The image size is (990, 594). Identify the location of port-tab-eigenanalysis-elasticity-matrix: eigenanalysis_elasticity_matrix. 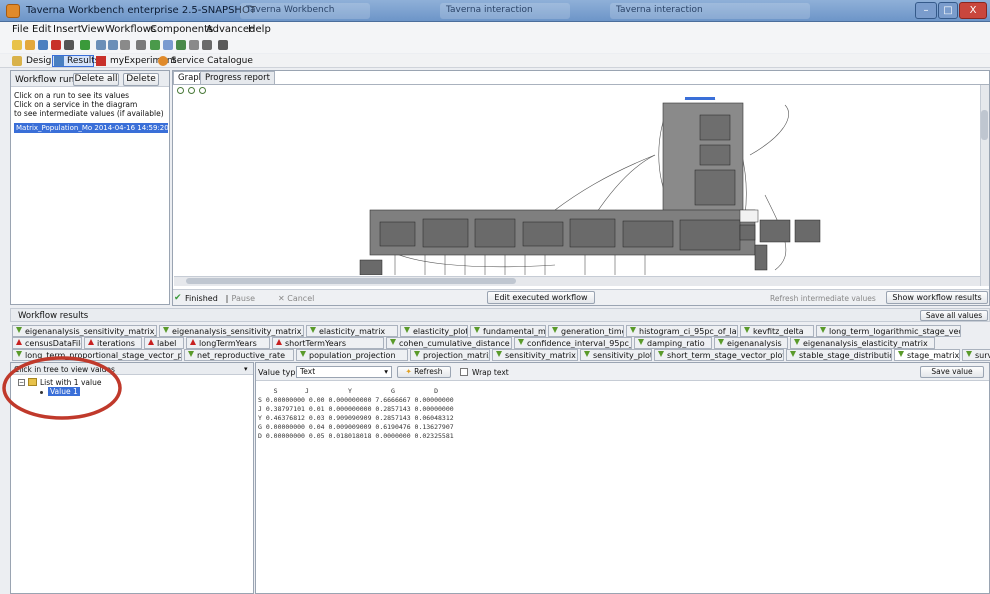
(862, 343).